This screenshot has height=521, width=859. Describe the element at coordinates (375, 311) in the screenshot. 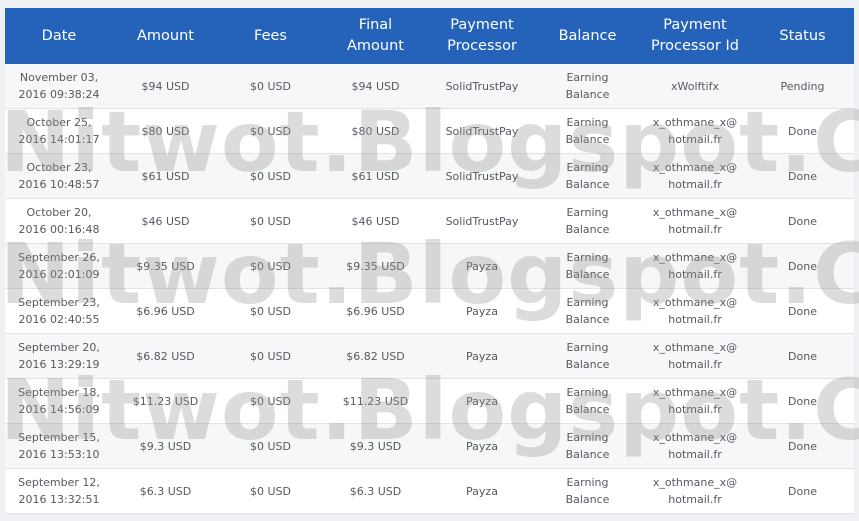

I see `cell-final-amount: $6.96 USD` at that location.